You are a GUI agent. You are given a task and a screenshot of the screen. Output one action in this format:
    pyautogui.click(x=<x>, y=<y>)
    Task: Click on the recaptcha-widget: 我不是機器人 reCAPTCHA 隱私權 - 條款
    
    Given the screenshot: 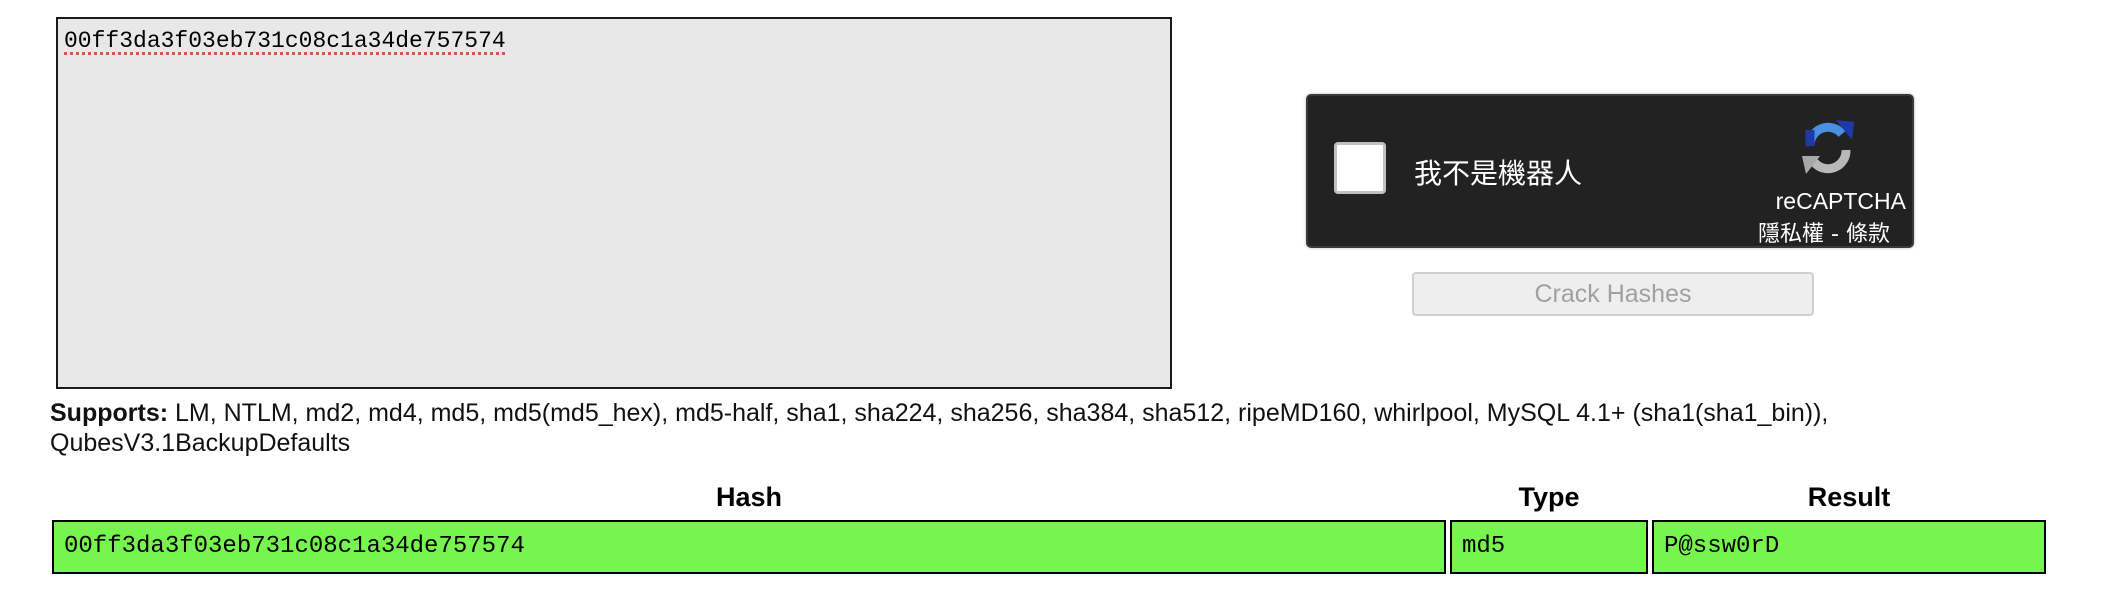 What is the action you would take?
    pyautogui.click(x=1610, y=171)
    